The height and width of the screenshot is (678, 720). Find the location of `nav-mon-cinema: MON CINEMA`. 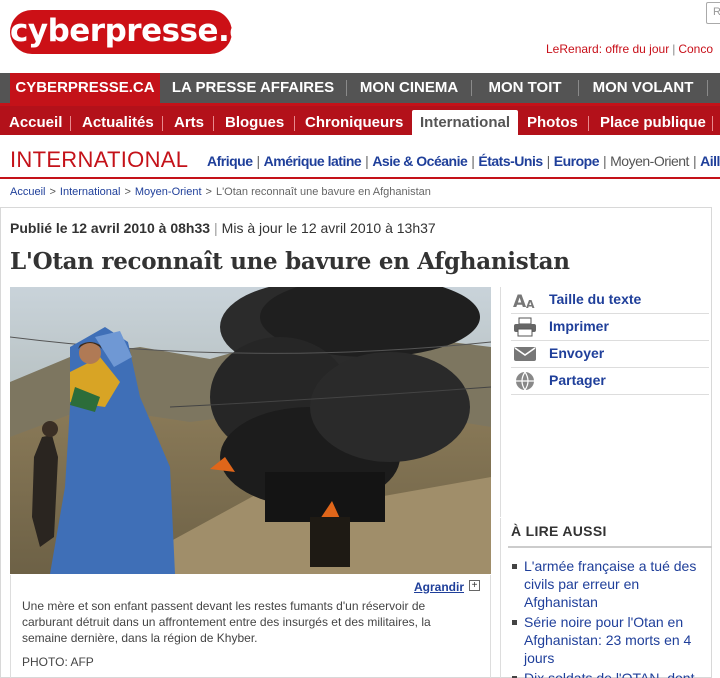

nav-mon-cinema: MON CINEMA is located at coordinates (409, 88).